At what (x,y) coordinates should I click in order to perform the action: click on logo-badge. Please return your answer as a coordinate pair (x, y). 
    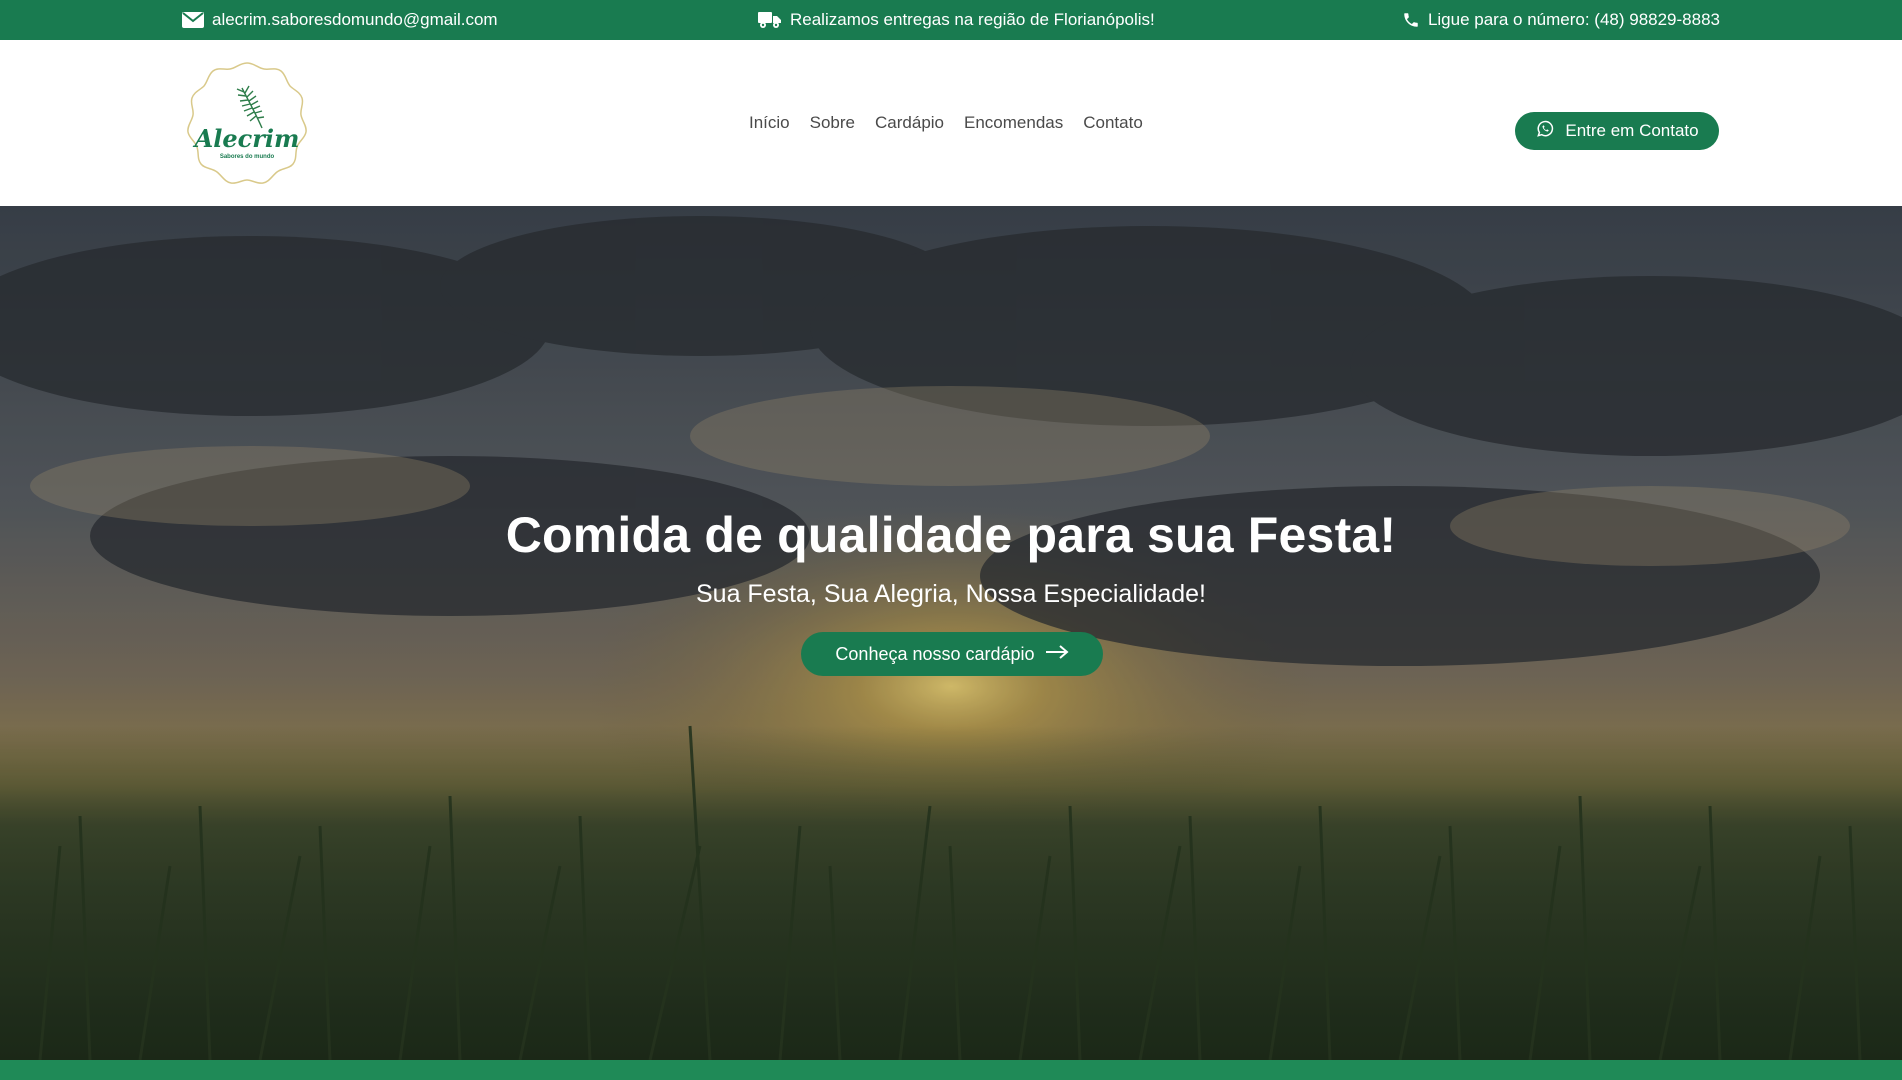
    Looking at the image, I should click on (247, 123).